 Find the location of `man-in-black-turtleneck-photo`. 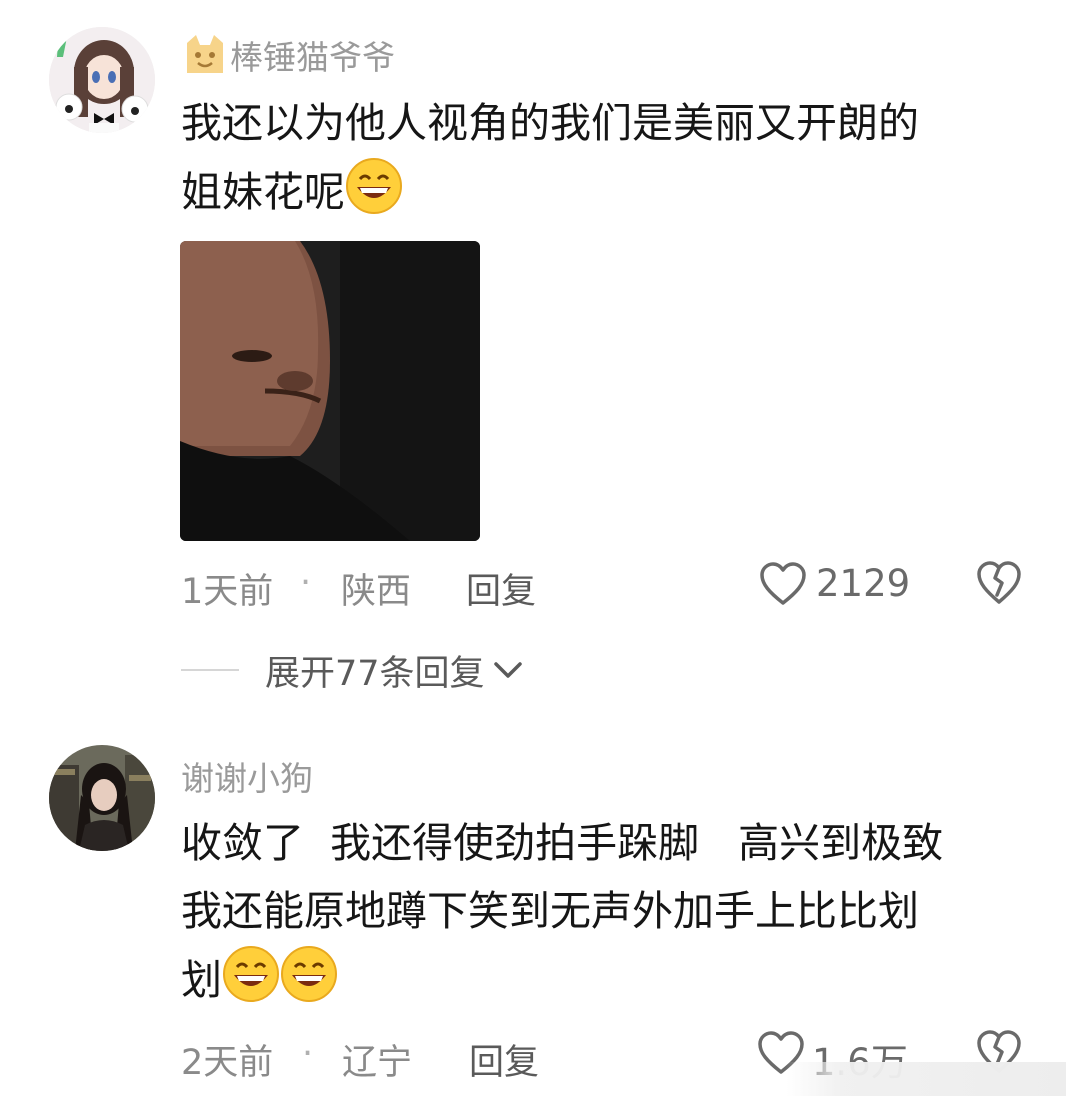

man-in-black-turtleneck-photo is located at coordinates (330, 391).